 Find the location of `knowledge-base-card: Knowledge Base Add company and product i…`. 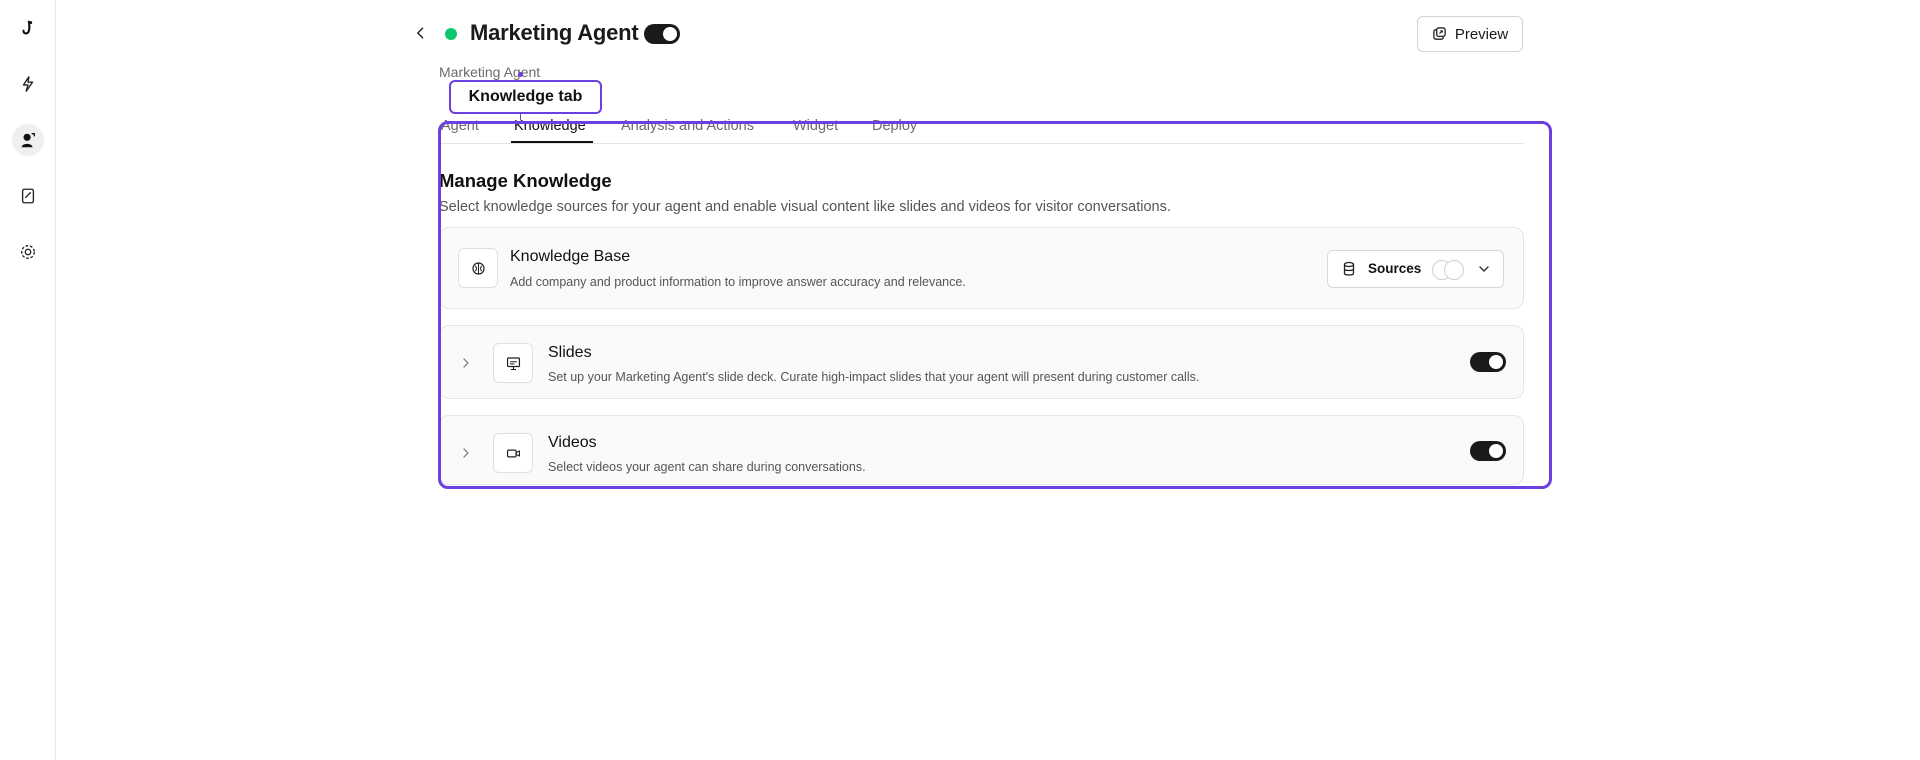

knowledge-base-card: Knowledge Base Add company and product i… is located at coordinates (981, 268).